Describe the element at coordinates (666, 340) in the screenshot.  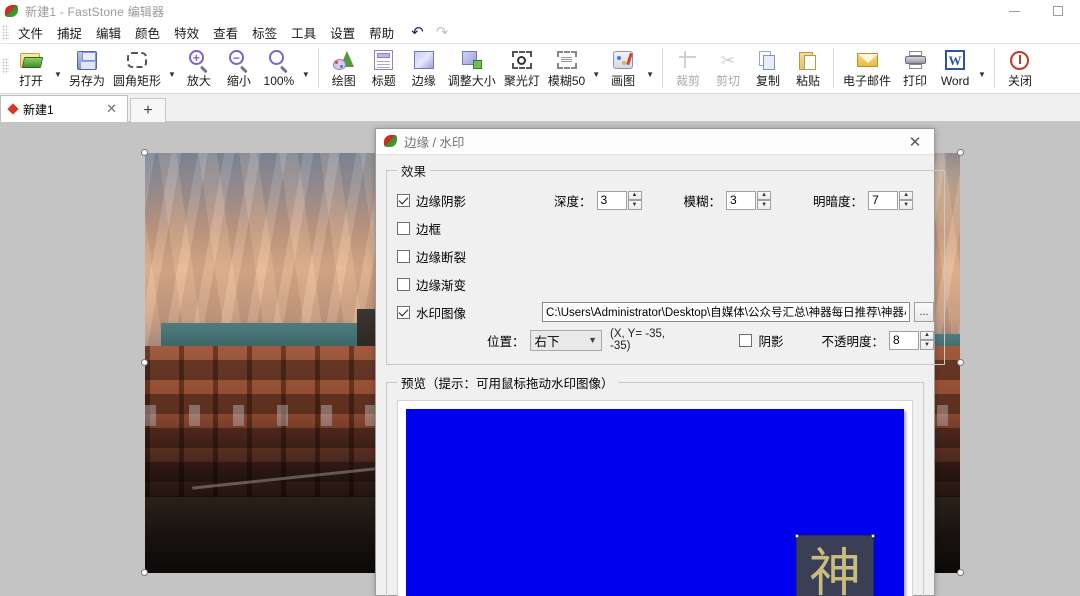
I see `watermark-position-row: 位置： 右下 ▼ (X, Y= -35, -35) 阴影 不透明度： ▲▼` at that location.